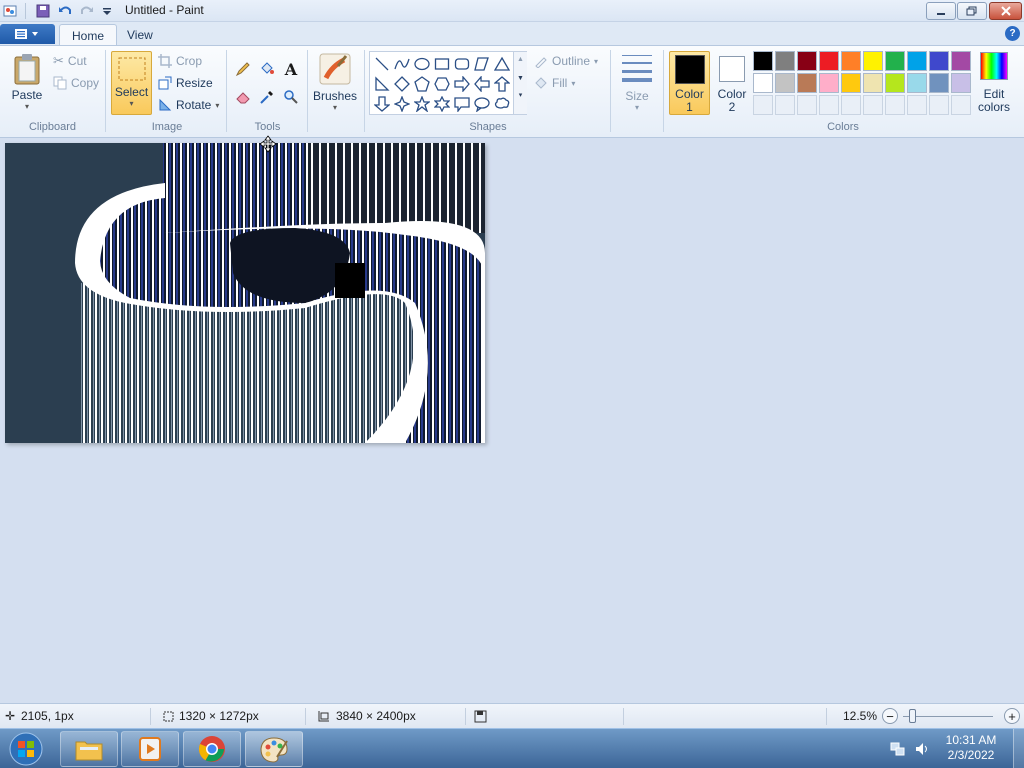 Image resolution: width=1024 pixels, height=768 pixels. What do you see at coordinates (27, 34) in the screenshot?
I see `file-menu-button` at bounding box center [27, 34].